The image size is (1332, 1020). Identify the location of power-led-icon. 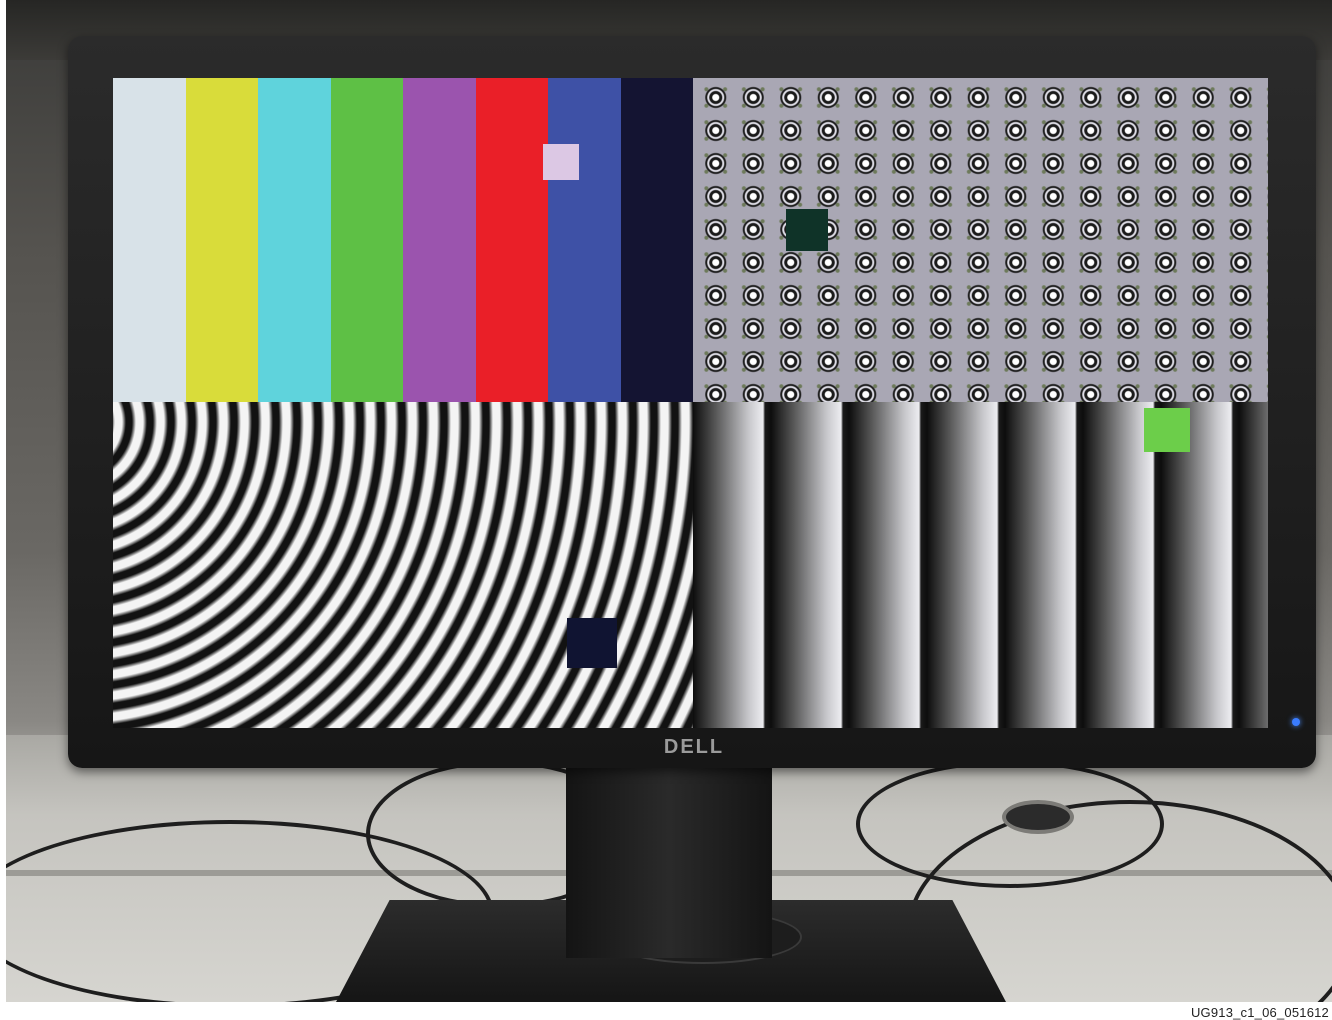
(1296, 722).